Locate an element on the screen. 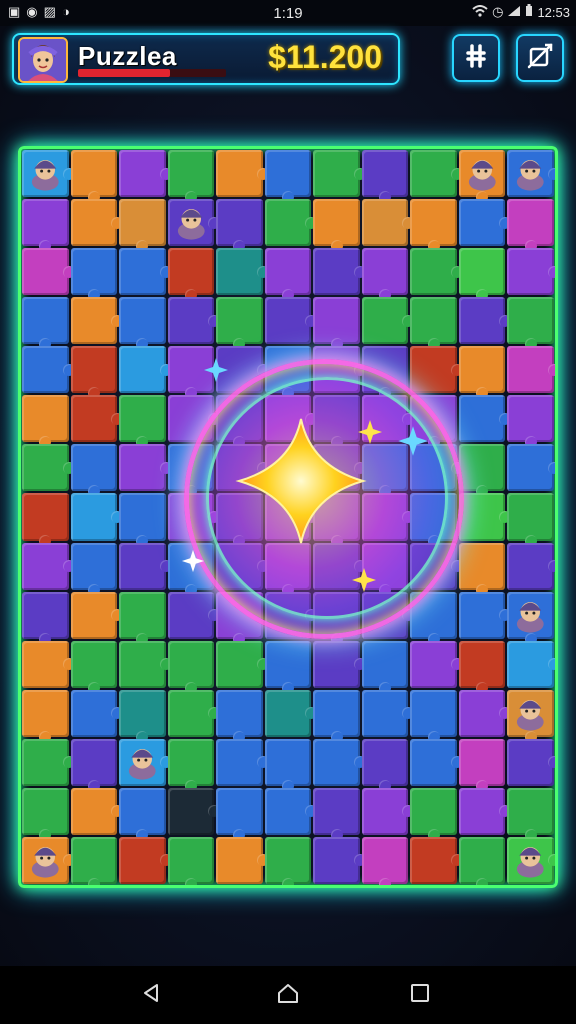  hint-button is located at coordinates (540, 58).